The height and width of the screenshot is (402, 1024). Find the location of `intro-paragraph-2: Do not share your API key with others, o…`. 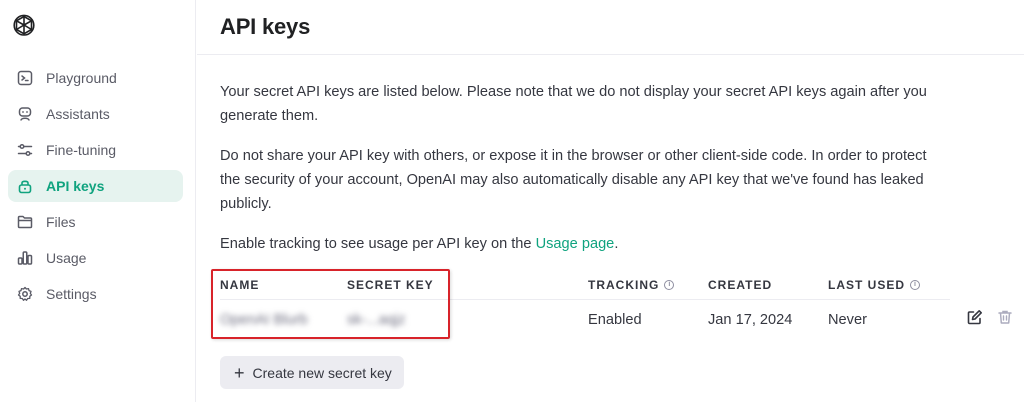

intro-paragraph-2: Do not share your API key with others, o… is located at coordinates (573, 180).